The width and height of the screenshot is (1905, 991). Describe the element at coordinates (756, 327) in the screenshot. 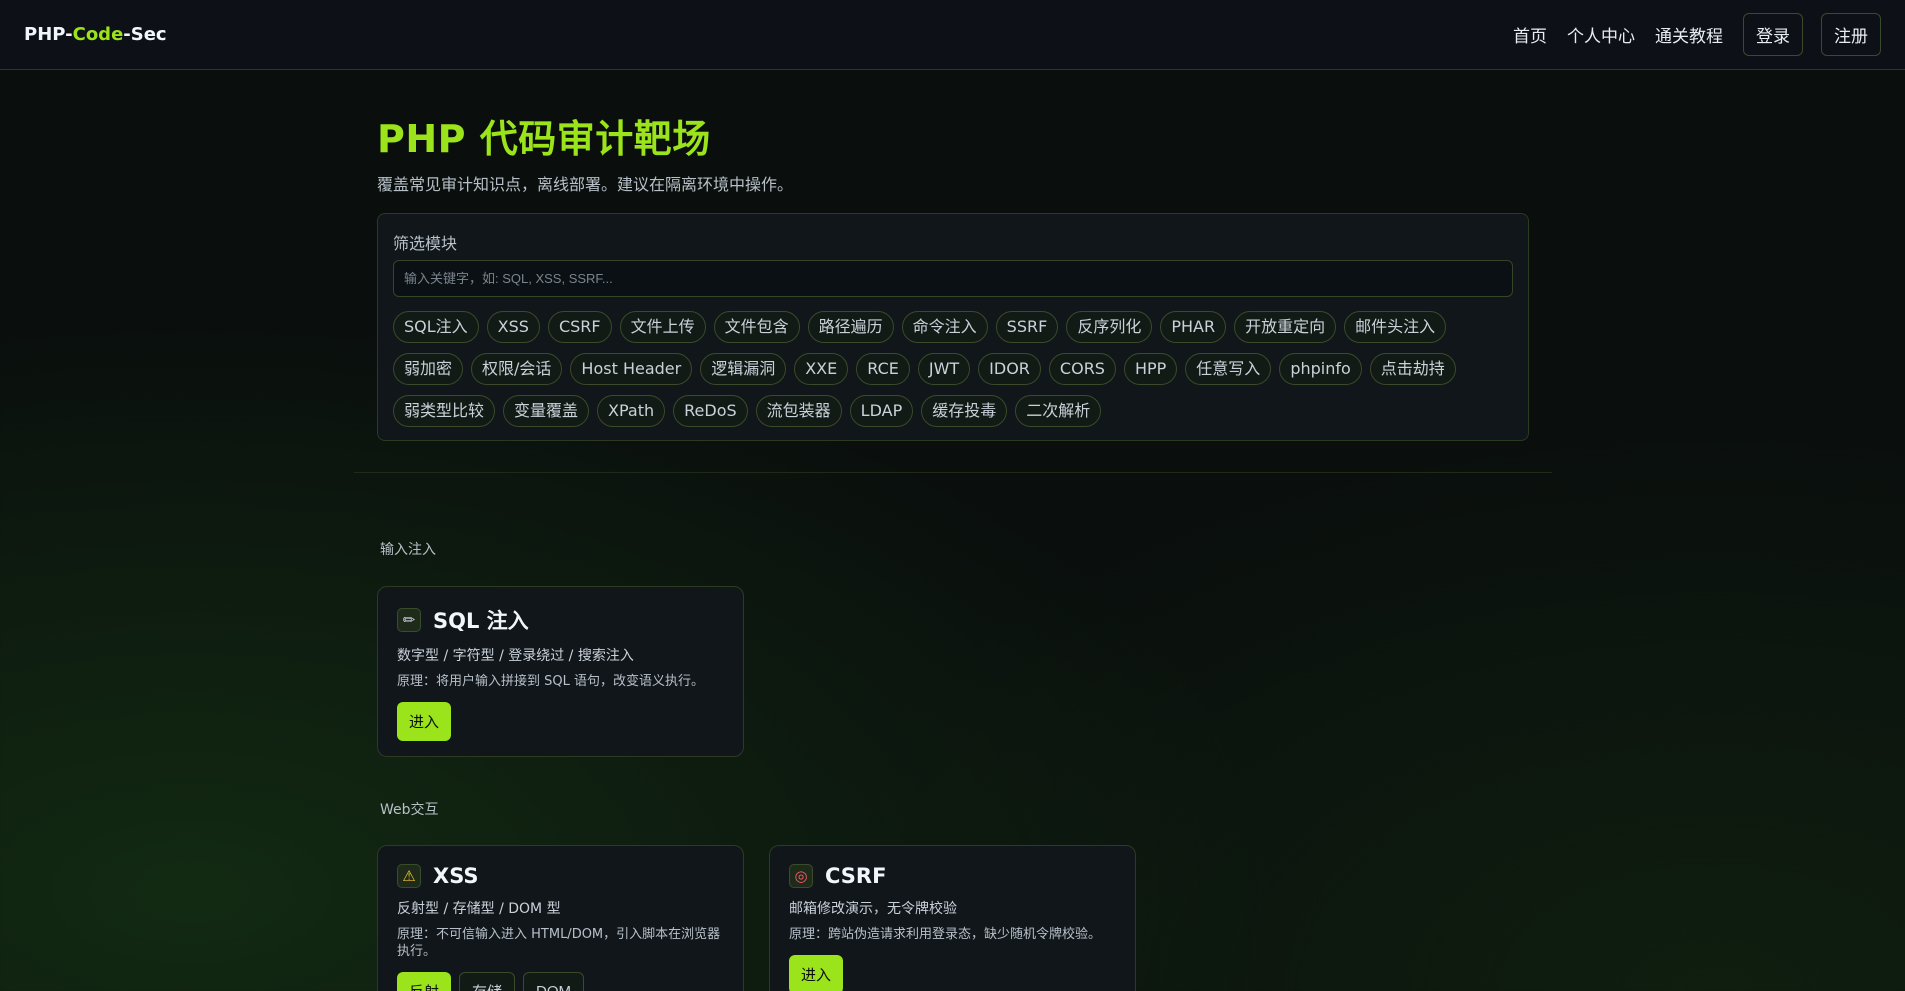

I see `filter-tag-chip: 文件包含` at that location.